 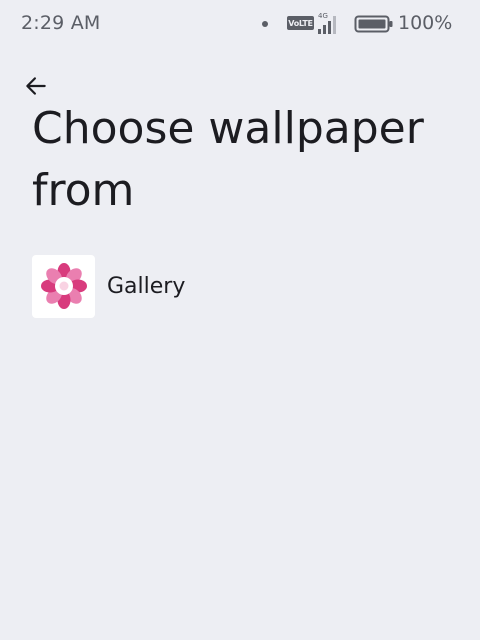 I want to click on back-arrow-icon, so click(x=36, y=86).